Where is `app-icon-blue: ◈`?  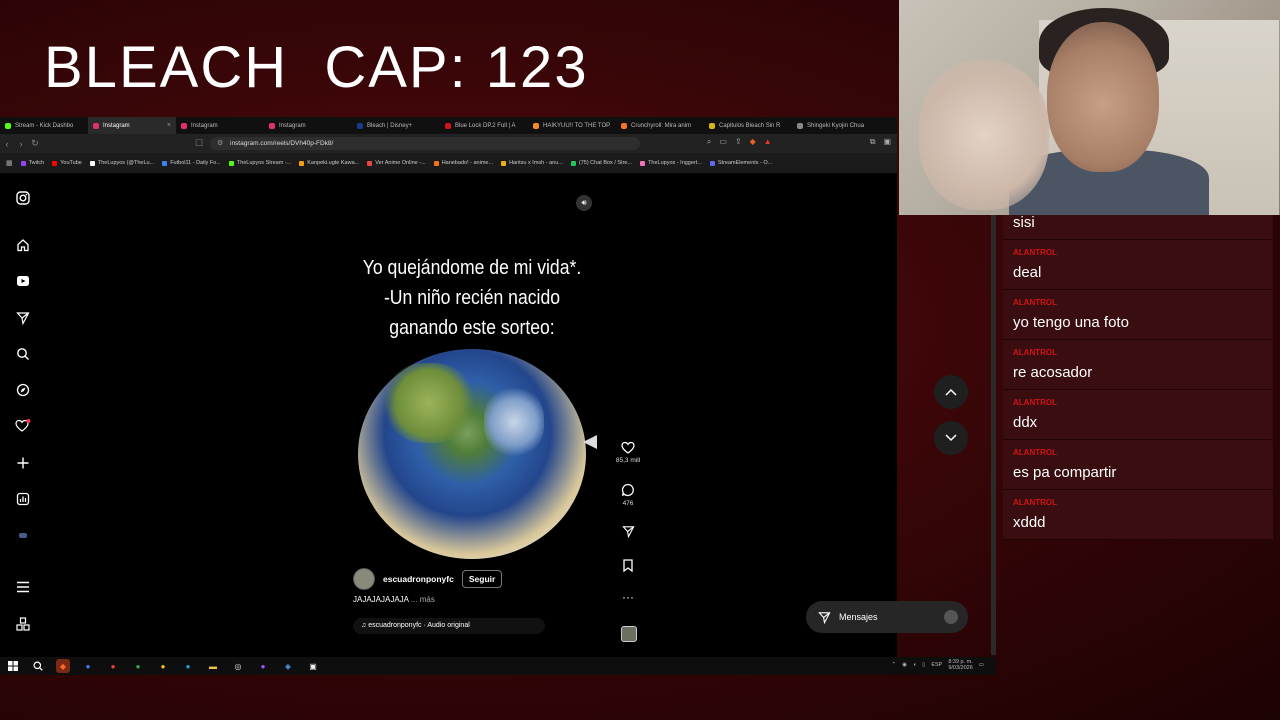 app-icon-blue: ◈ is located at coordinates (288, 666).